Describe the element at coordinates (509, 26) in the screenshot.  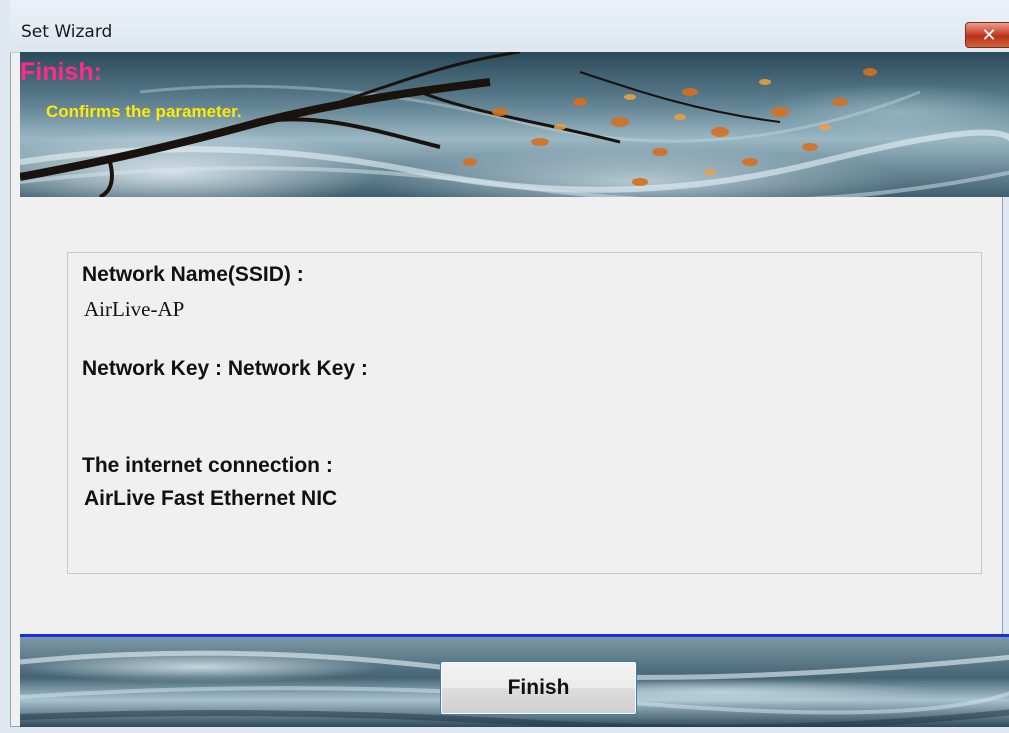
I see `title-bar: Set Wizard ✕` at that location.